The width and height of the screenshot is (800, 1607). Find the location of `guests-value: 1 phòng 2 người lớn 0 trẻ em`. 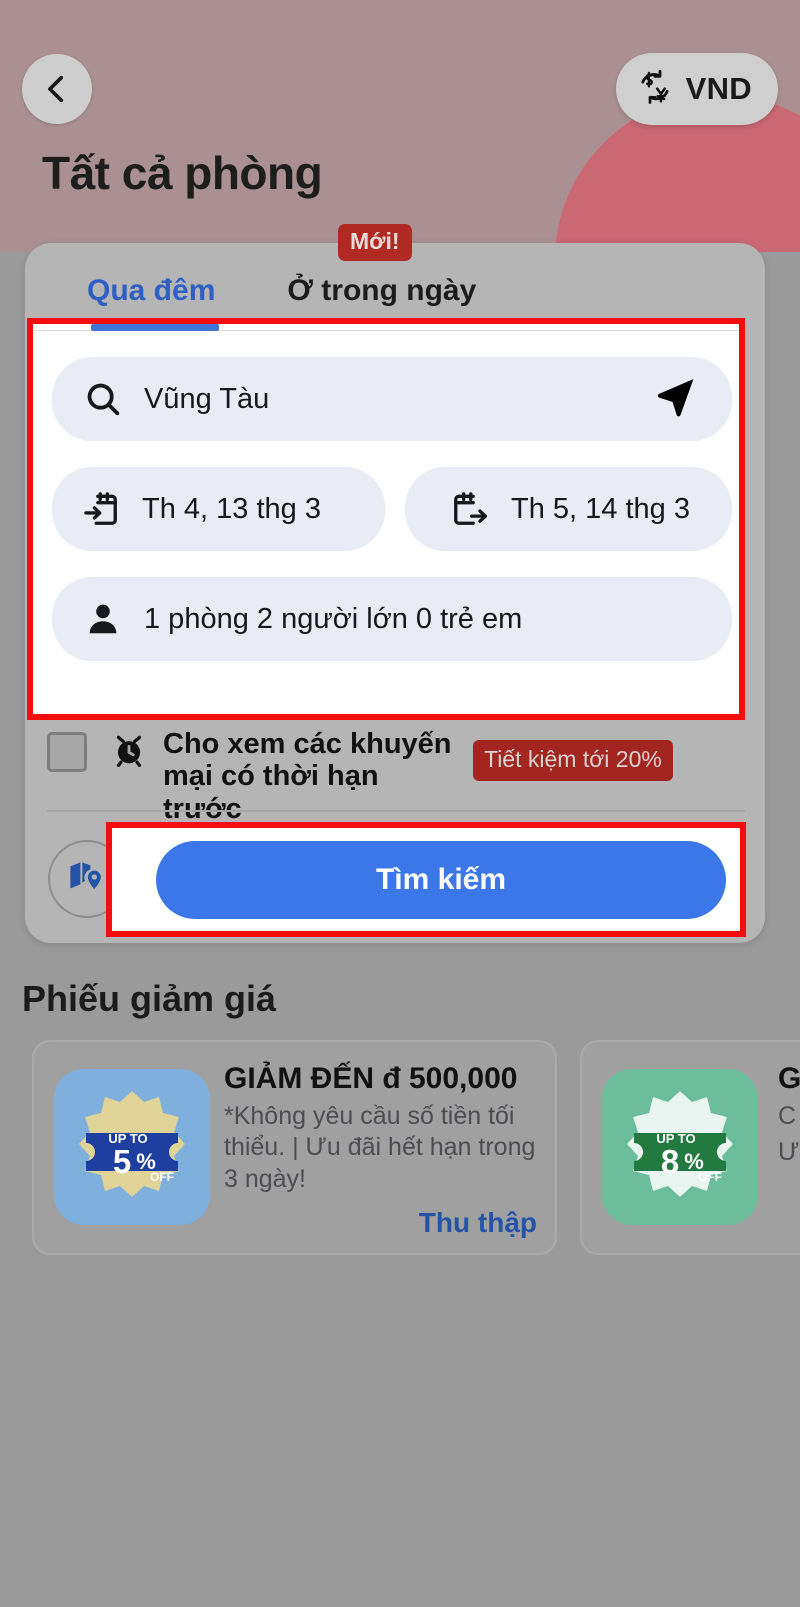

guests-value: 1 phòng 2 người lớn 0 trẻ em is located at coordinates (333, 618).